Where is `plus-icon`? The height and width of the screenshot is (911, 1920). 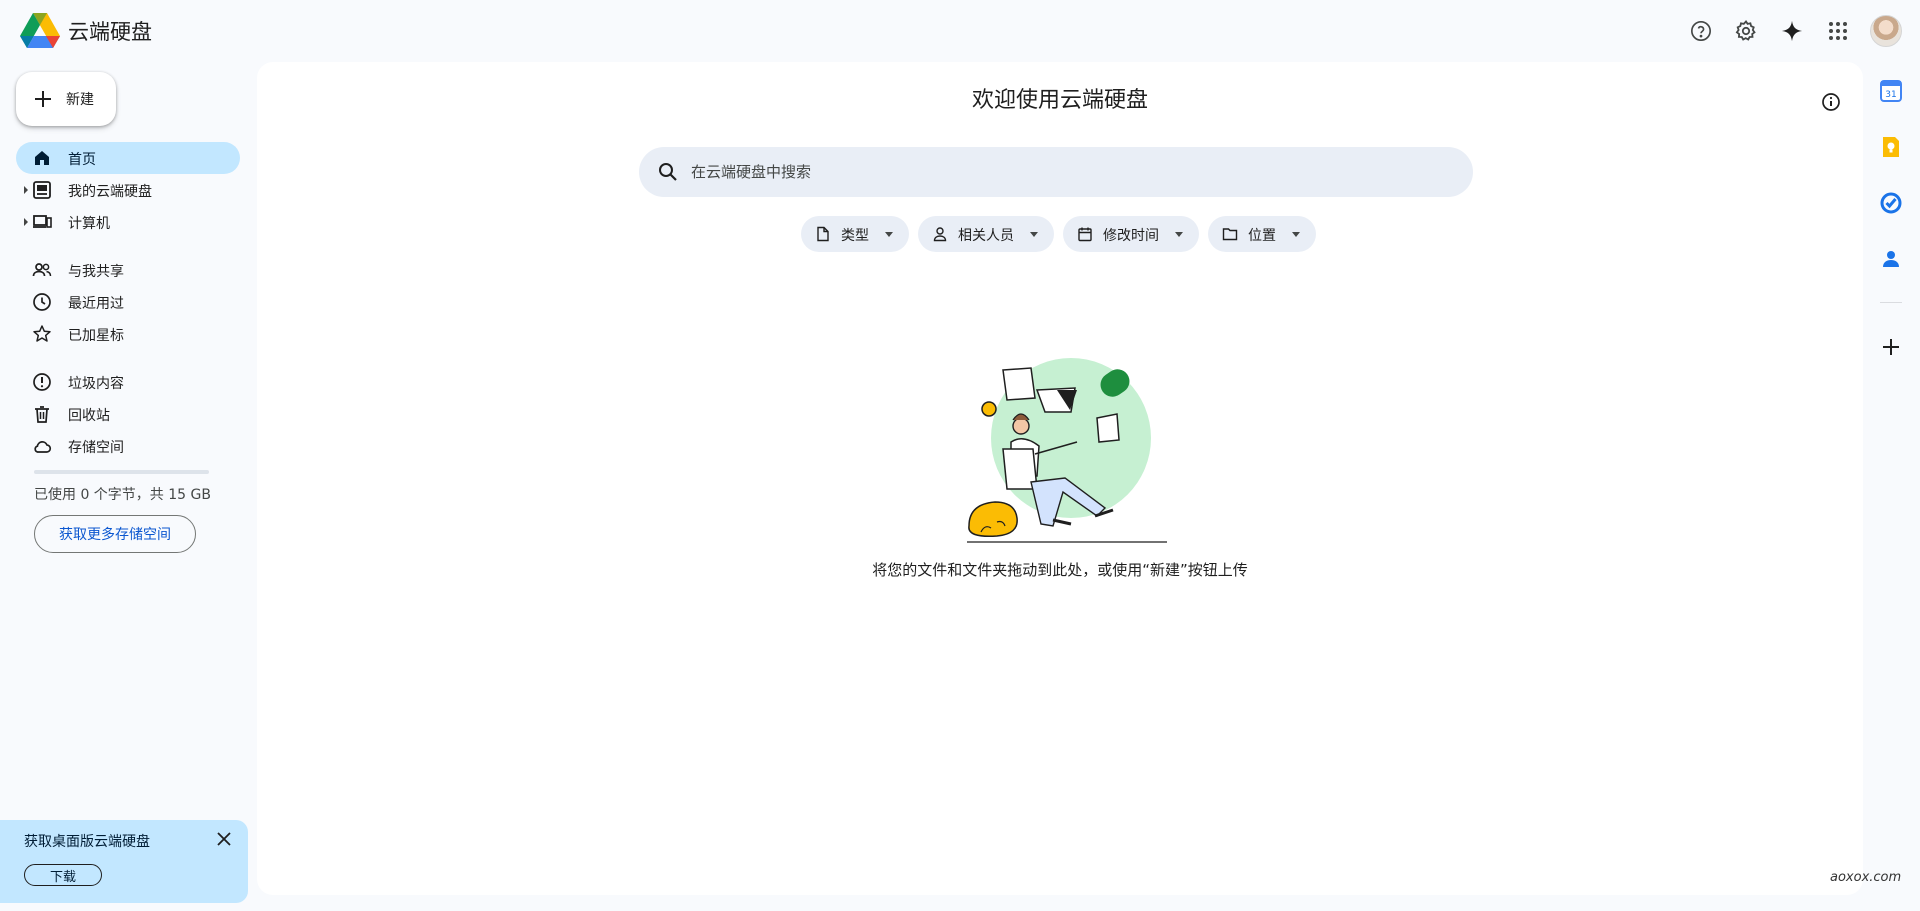
plus-icon is located at coordinates (43, 99).